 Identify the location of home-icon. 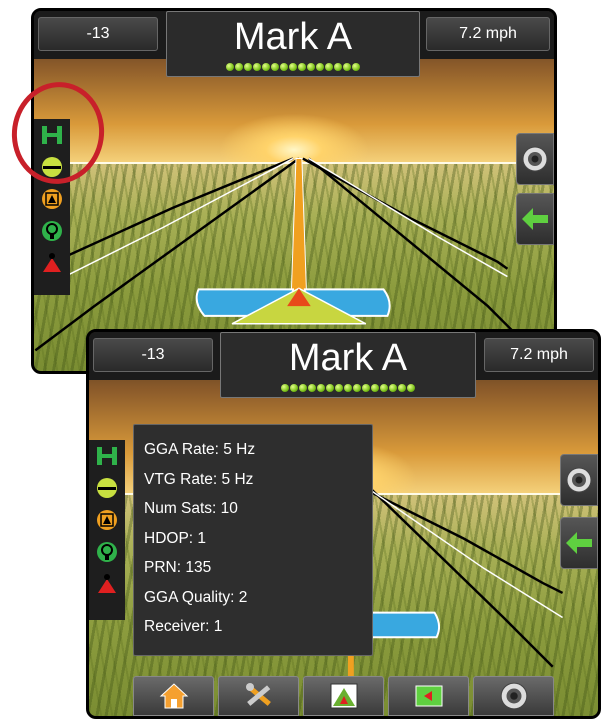
(173, 696).